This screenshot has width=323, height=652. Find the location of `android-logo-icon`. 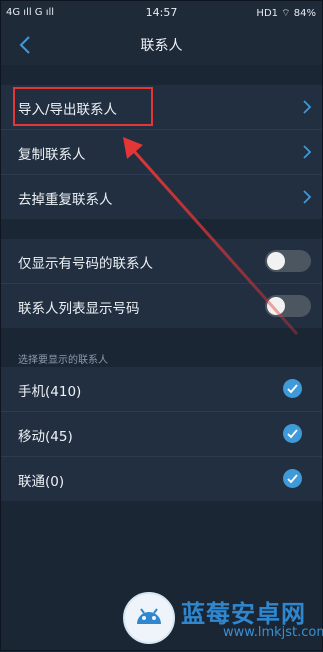

android-logo-icon is located at coordinates (149, 618).